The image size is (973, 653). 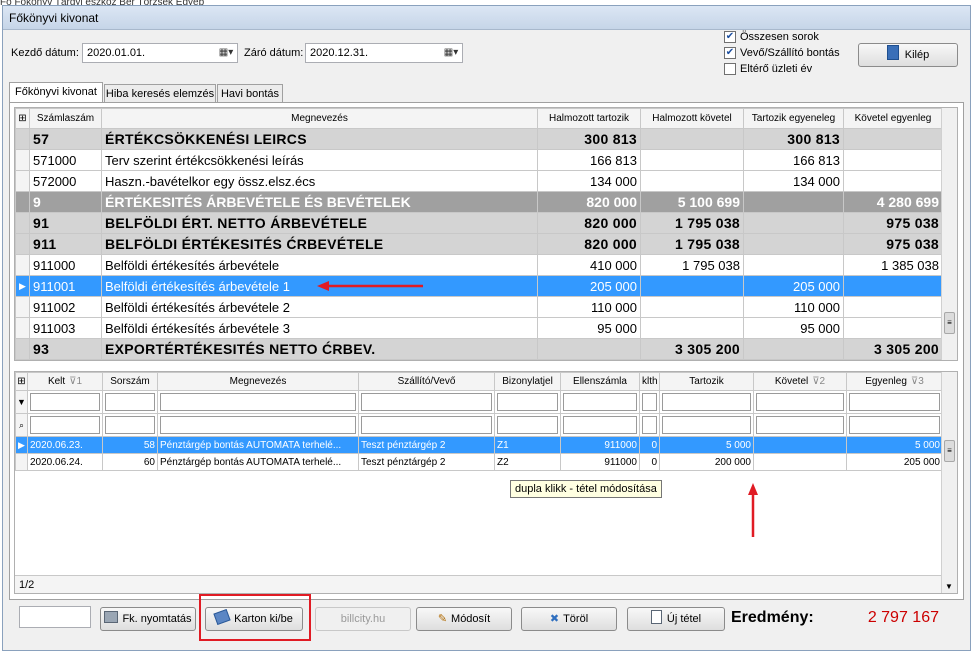 What do you see at coordinates (706, 381) in the screenshot?
I see `col-header-detail: Tartozik` at bounding box center [706, 381].